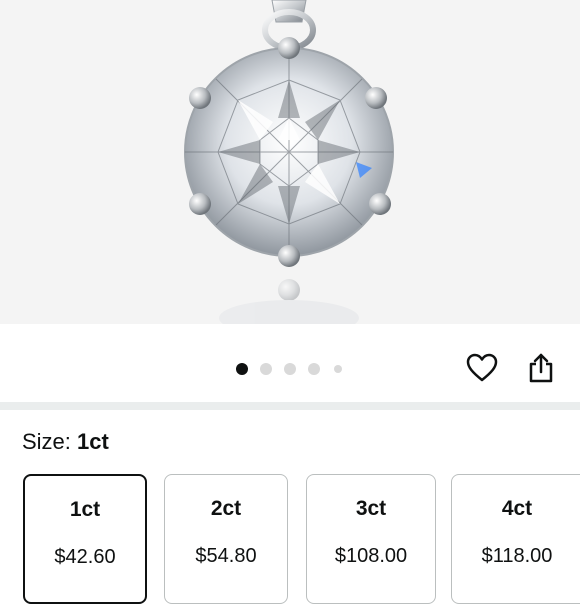 The width and height of the screenshot is (580, 604). Describe the element at coordinates (371, 556) in the screenshot. I see `size-option-price: $108.00` at that location.